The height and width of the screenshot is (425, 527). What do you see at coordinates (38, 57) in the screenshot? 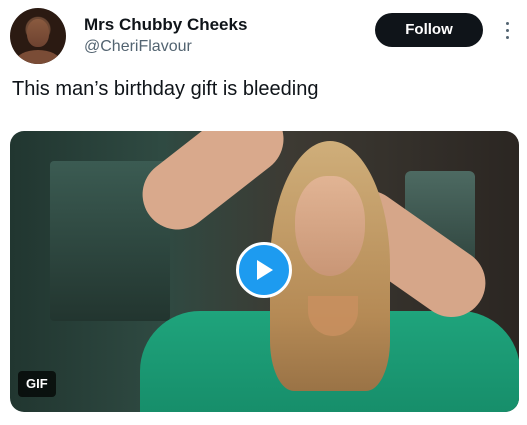
I see `avatar-shoulders` at bounding box center [38, 57].